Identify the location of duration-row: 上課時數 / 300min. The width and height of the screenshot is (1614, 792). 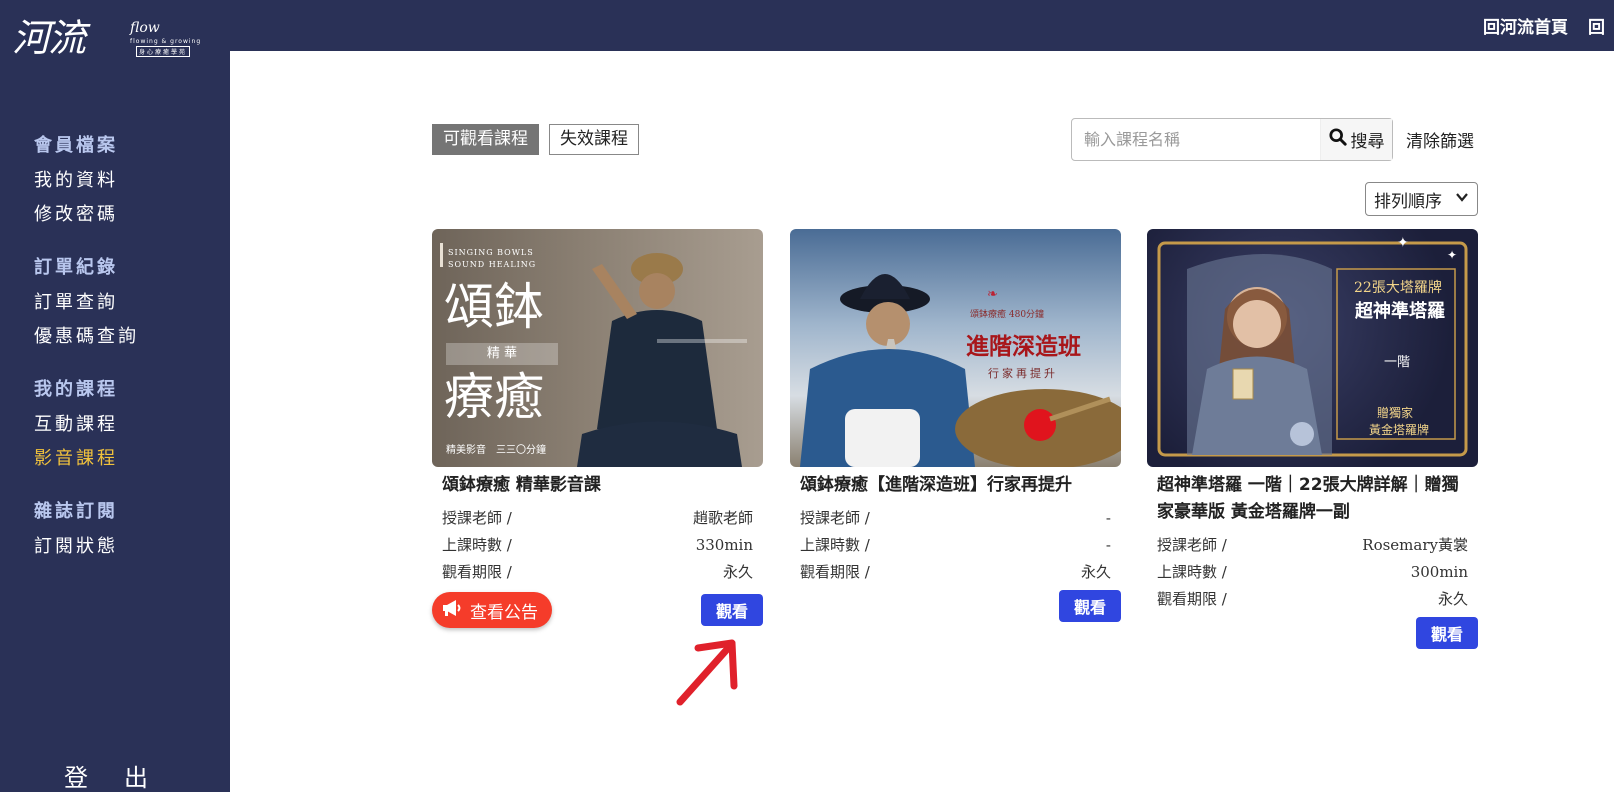
(1312, 572).